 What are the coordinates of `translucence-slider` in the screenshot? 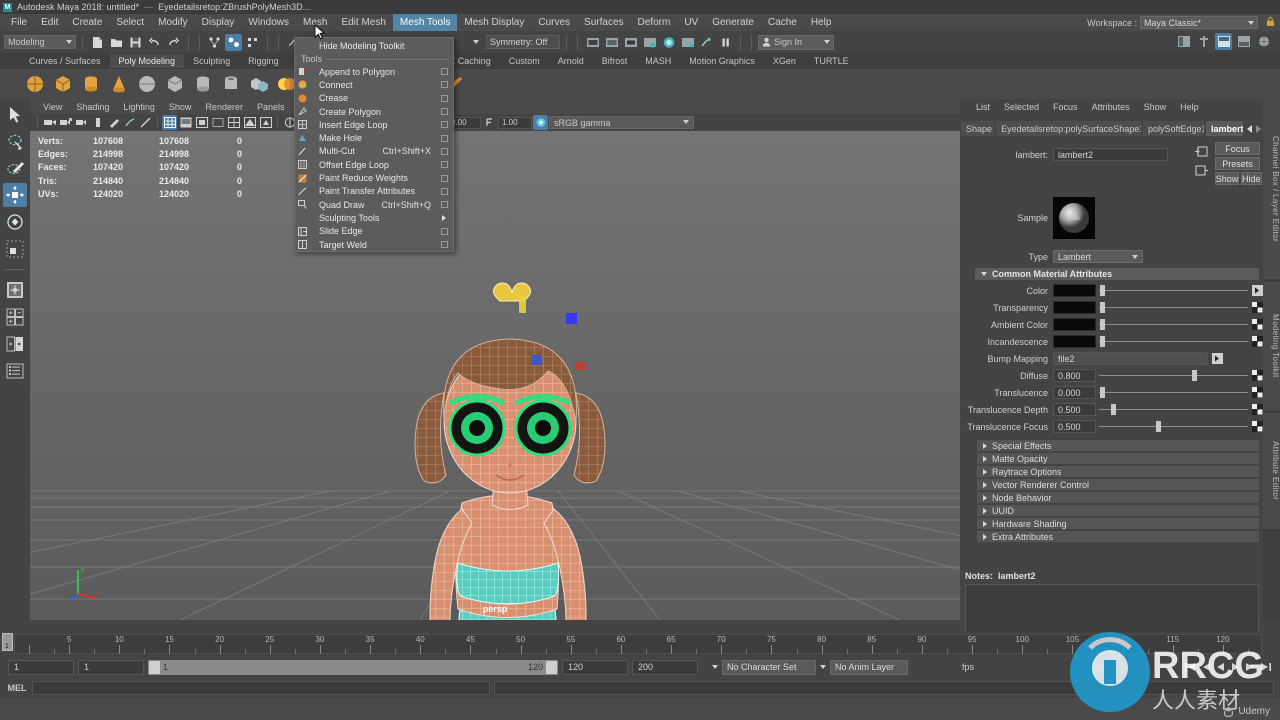 It's located at (1173, 392).